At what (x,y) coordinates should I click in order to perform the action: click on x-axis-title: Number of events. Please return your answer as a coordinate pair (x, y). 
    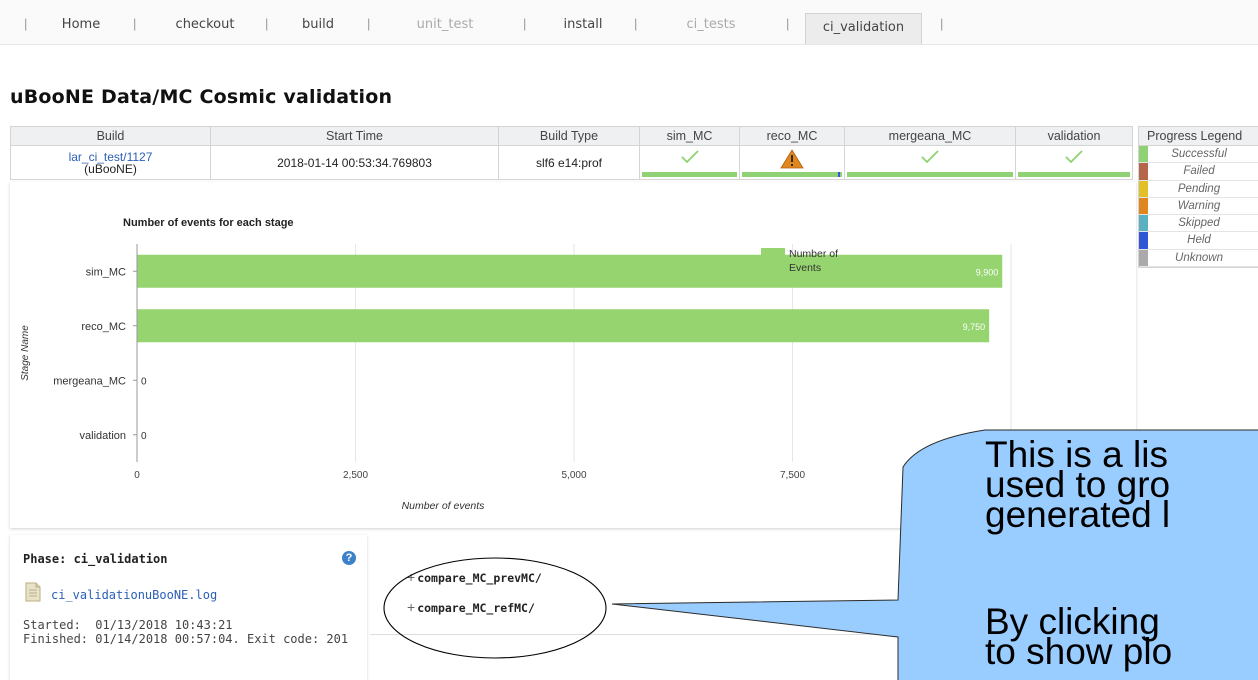
    Looking at the image, I should click on (444, 506).